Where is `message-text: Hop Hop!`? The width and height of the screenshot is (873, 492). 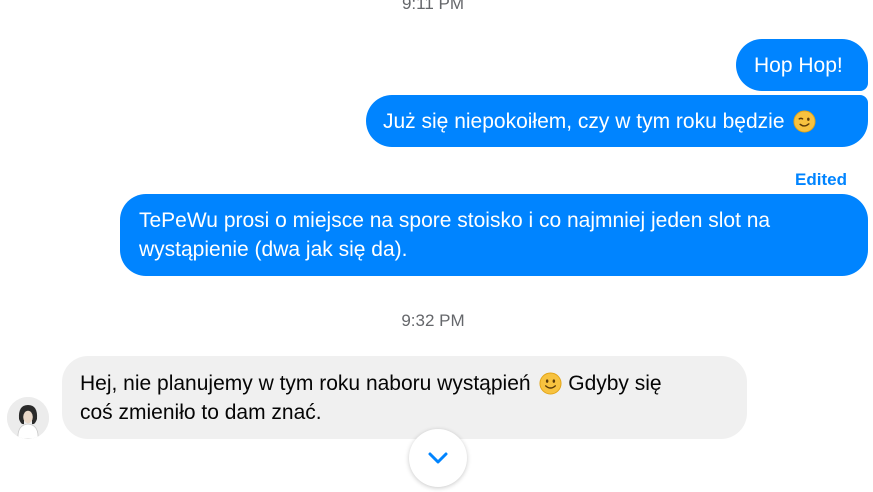
message-text: Hop Hop! is located at coordinates (798, 65).